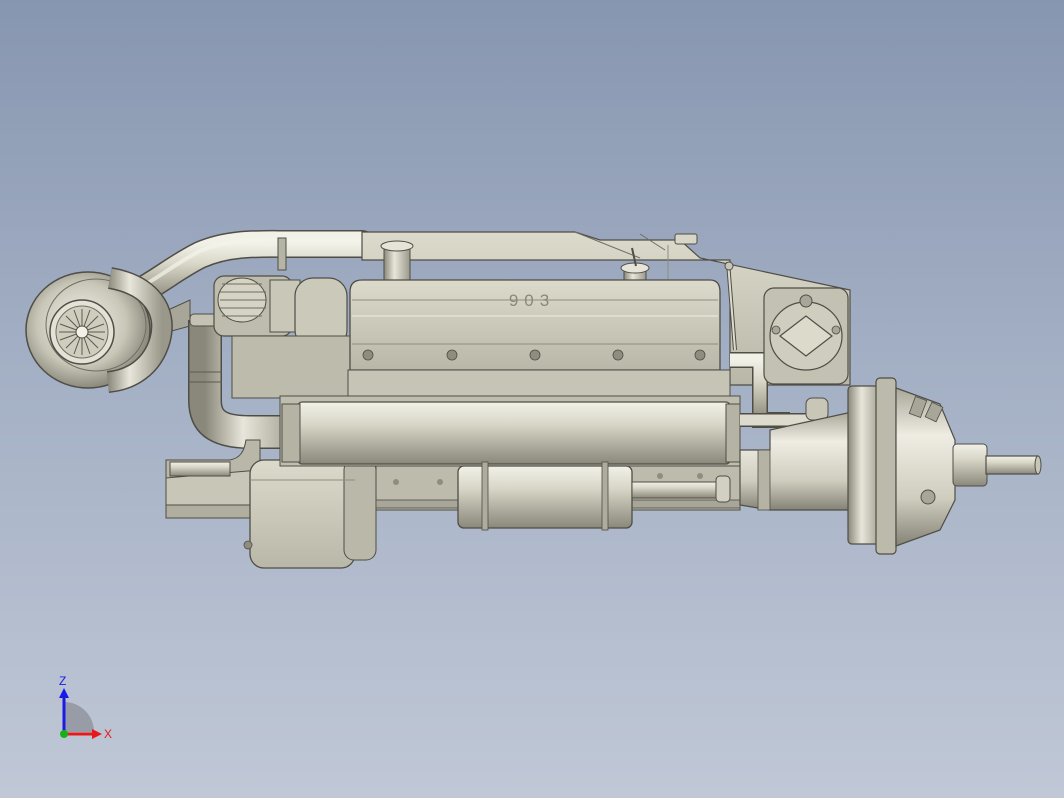  What do you see at coordinates (62, 681) in the screenshot?
I see `z-axis-label: Z` at bounding box center [62, 681].